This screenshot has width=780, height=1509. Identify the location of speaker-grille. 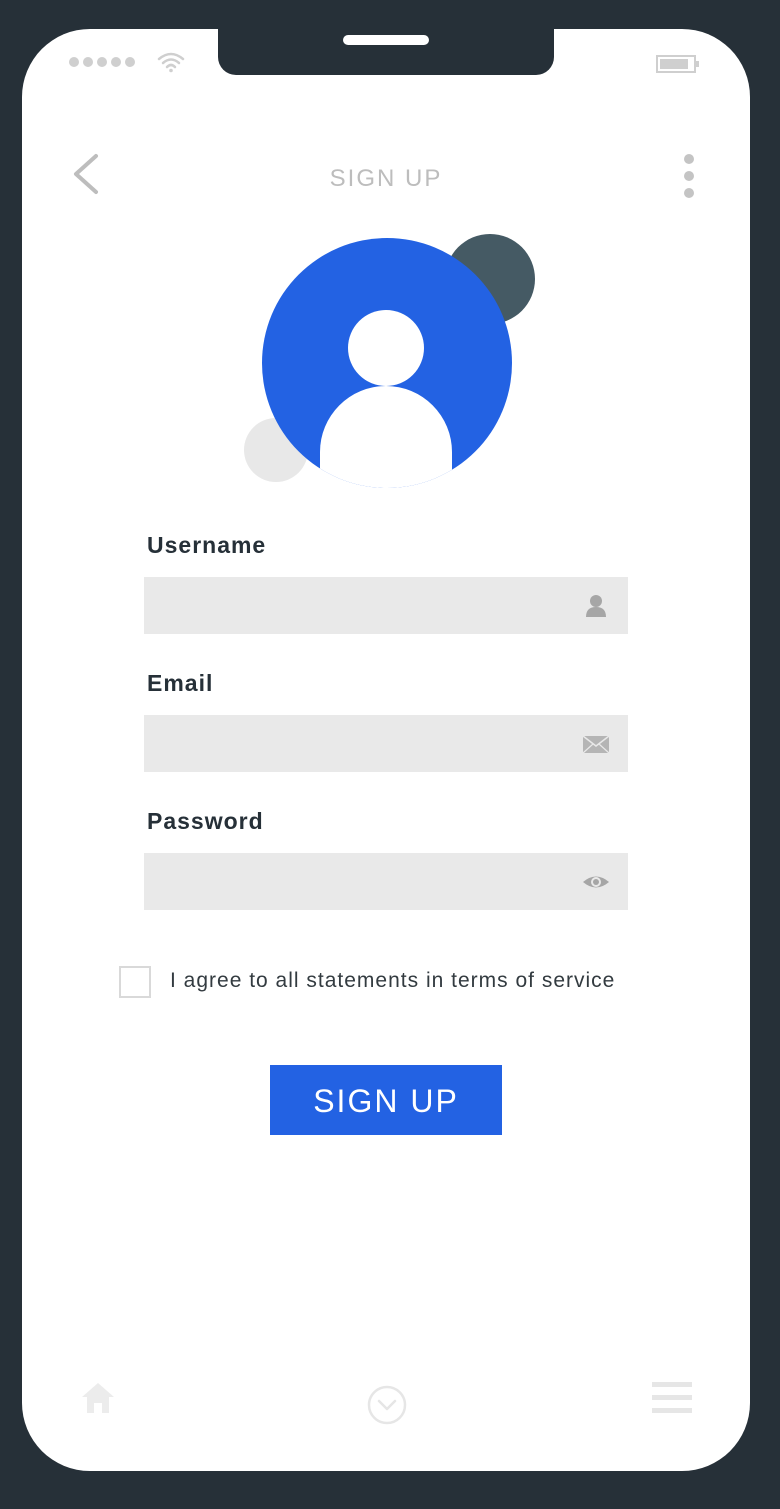
(386, 40).